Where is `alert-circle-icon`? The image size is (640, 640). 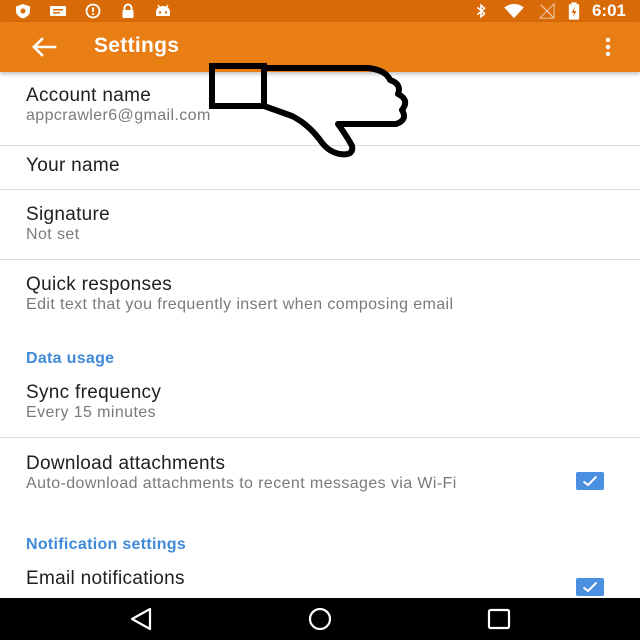 alert-circle-icon is located at coordinates (93, 11).